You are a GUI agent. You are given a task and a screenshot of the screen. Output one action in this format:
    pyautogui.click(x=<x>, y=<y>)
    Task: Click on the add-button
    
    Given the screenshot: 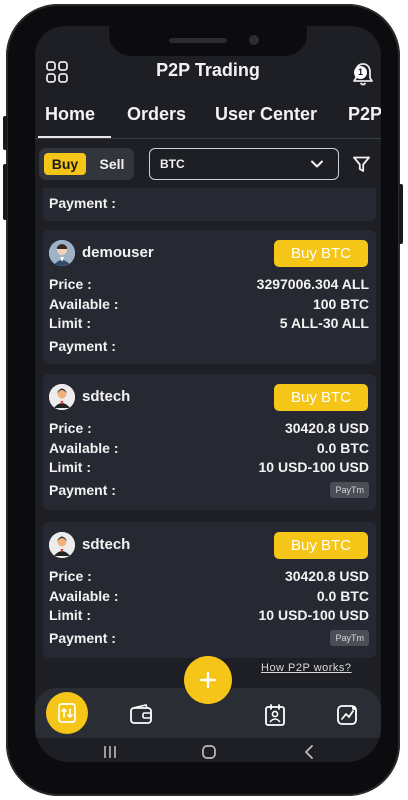 What is the action you would take?
    pyautogui.click(x=208, y=680)
    